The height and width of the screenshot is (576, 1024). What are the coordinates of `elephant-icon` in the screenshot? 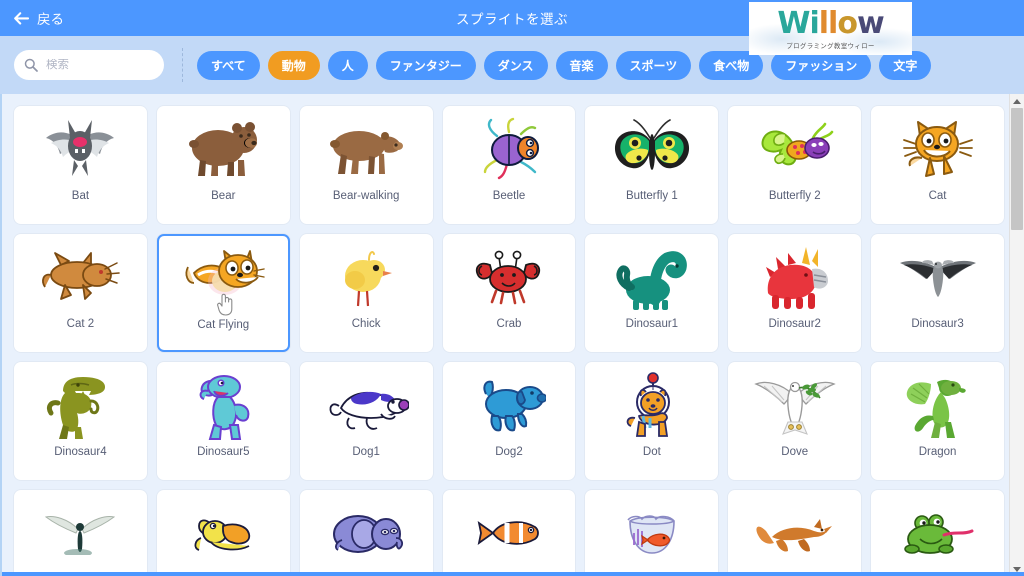 It's located at (366, 533).